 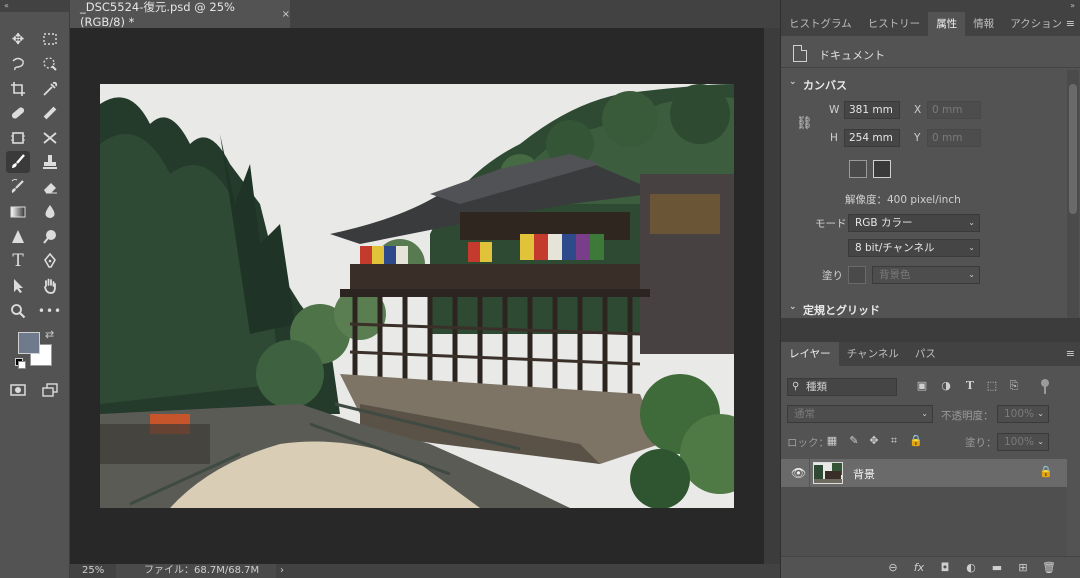 I want to click on panel-menu-icon: ≡, so click(x=1070, y=23).